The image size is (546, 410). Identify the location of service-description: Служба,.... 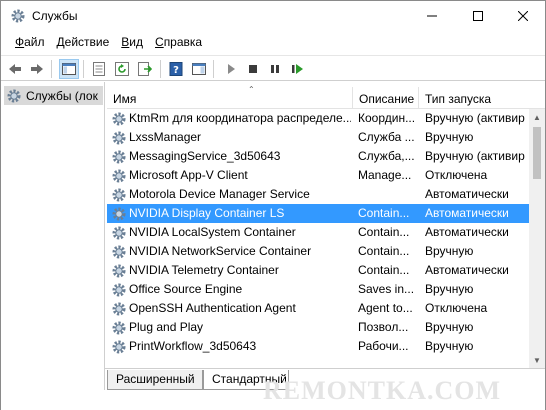
(386, 156).